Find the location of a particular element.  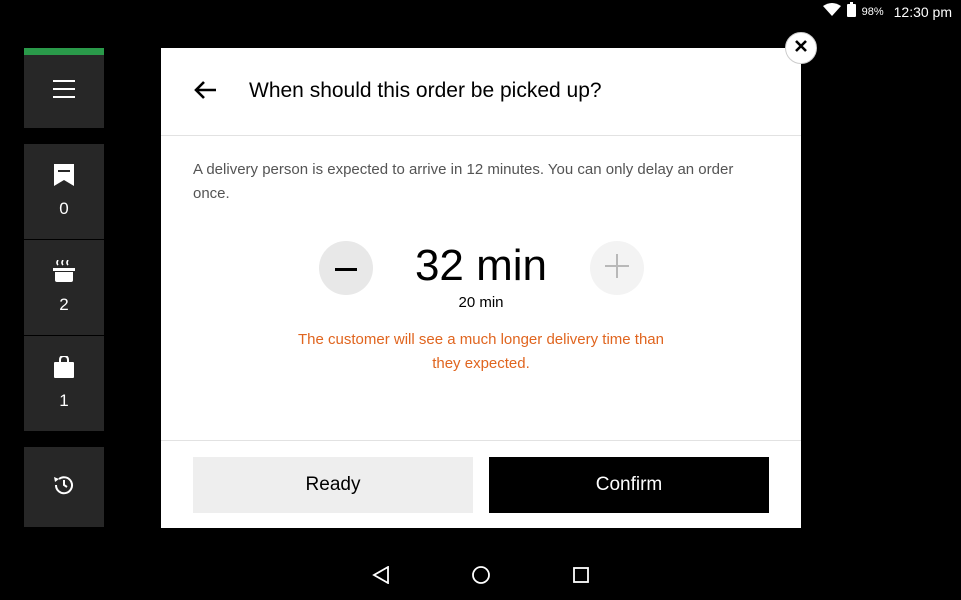

home-circle-icon is located at coordinates (481, 577).